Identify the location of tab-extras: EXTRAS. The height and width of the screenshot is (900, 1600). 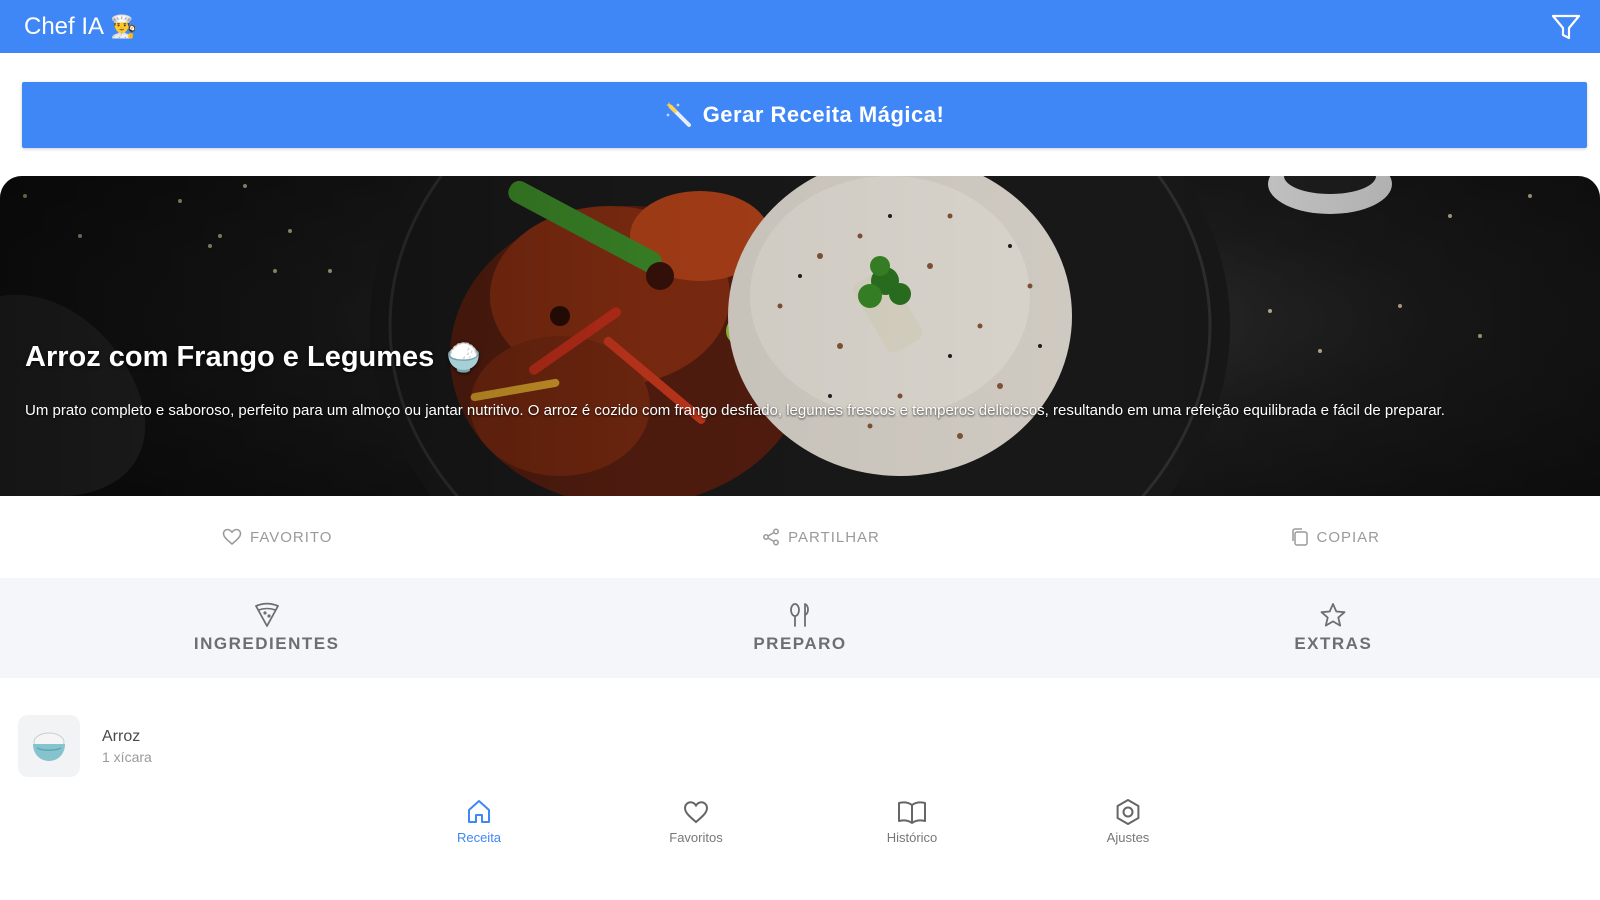
(1333, 628).